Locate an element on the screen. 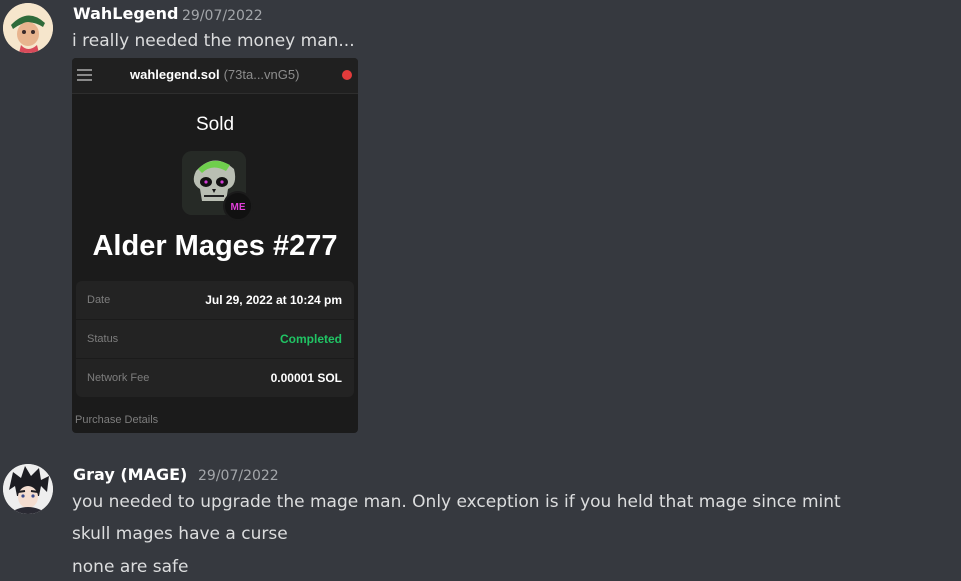  transaction-status-title: Sold is located at coordinates (215, 124).